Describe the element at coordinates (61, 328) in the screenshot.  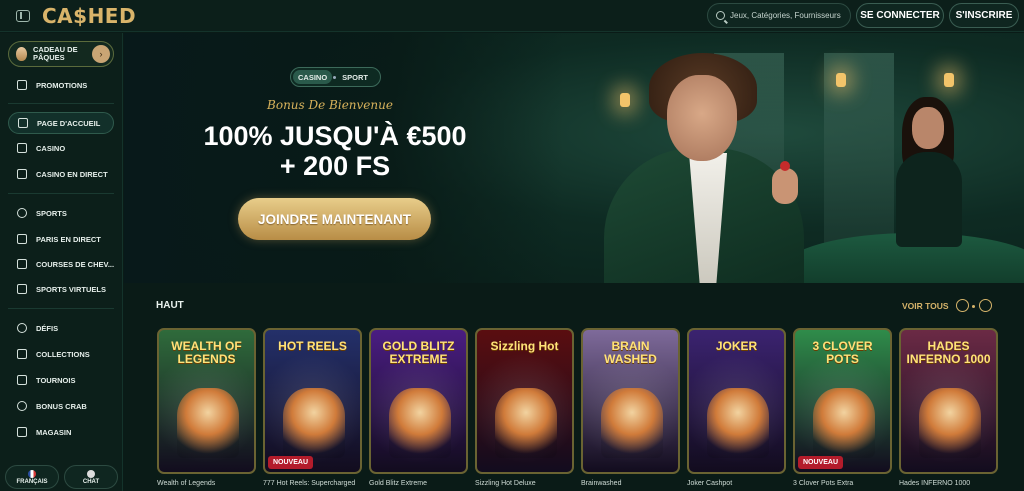
I see `sidebar-item-challenges: DÉFIS` at that location.